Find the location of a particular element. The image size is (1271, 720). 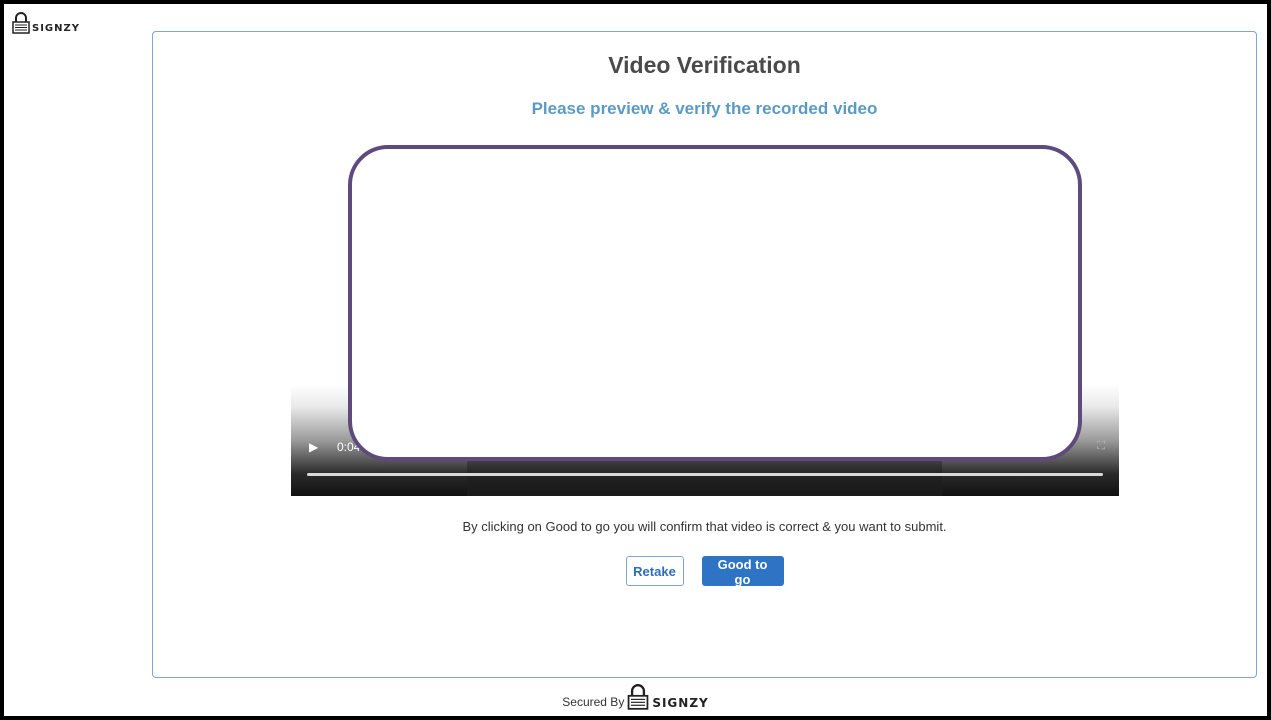

logo-text: SIGNZY is located at coordinates (56, 28).